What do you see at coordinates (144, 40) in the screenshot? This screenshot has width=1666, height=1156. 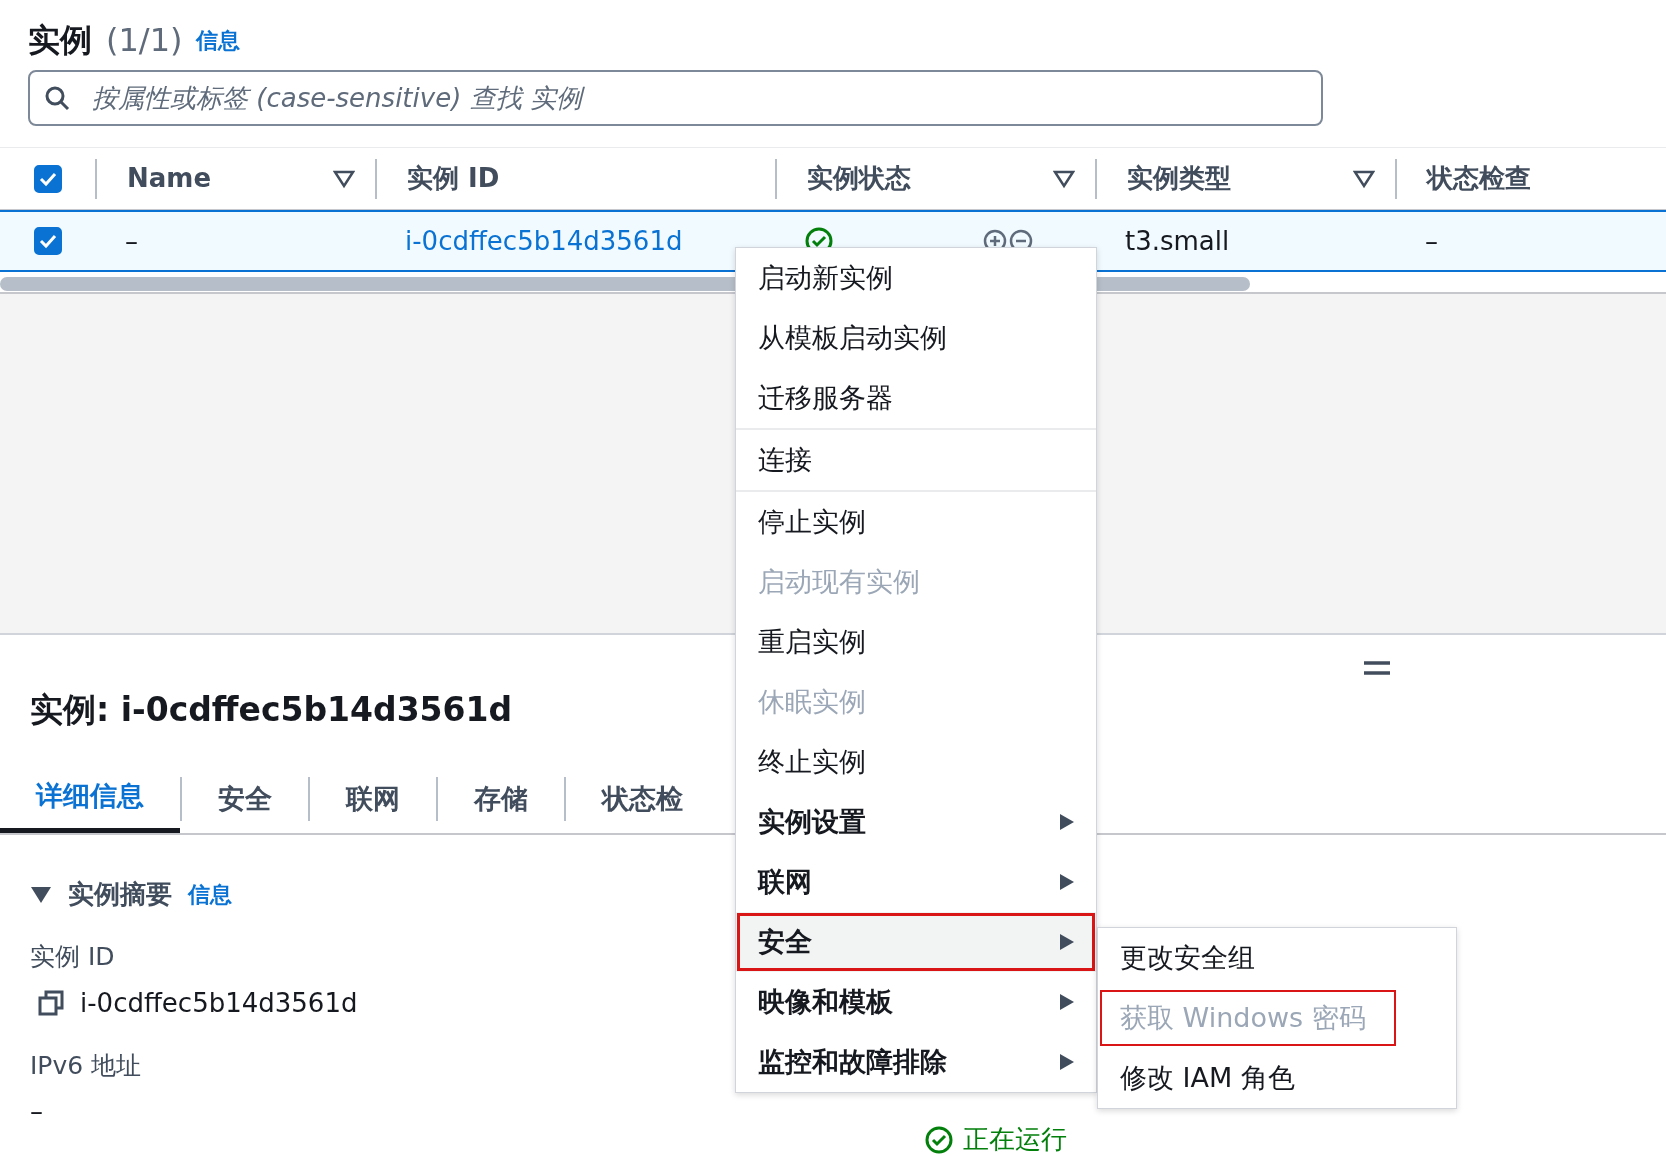 I see `instance-count: (1/1)` at bounding box center [144, 40].